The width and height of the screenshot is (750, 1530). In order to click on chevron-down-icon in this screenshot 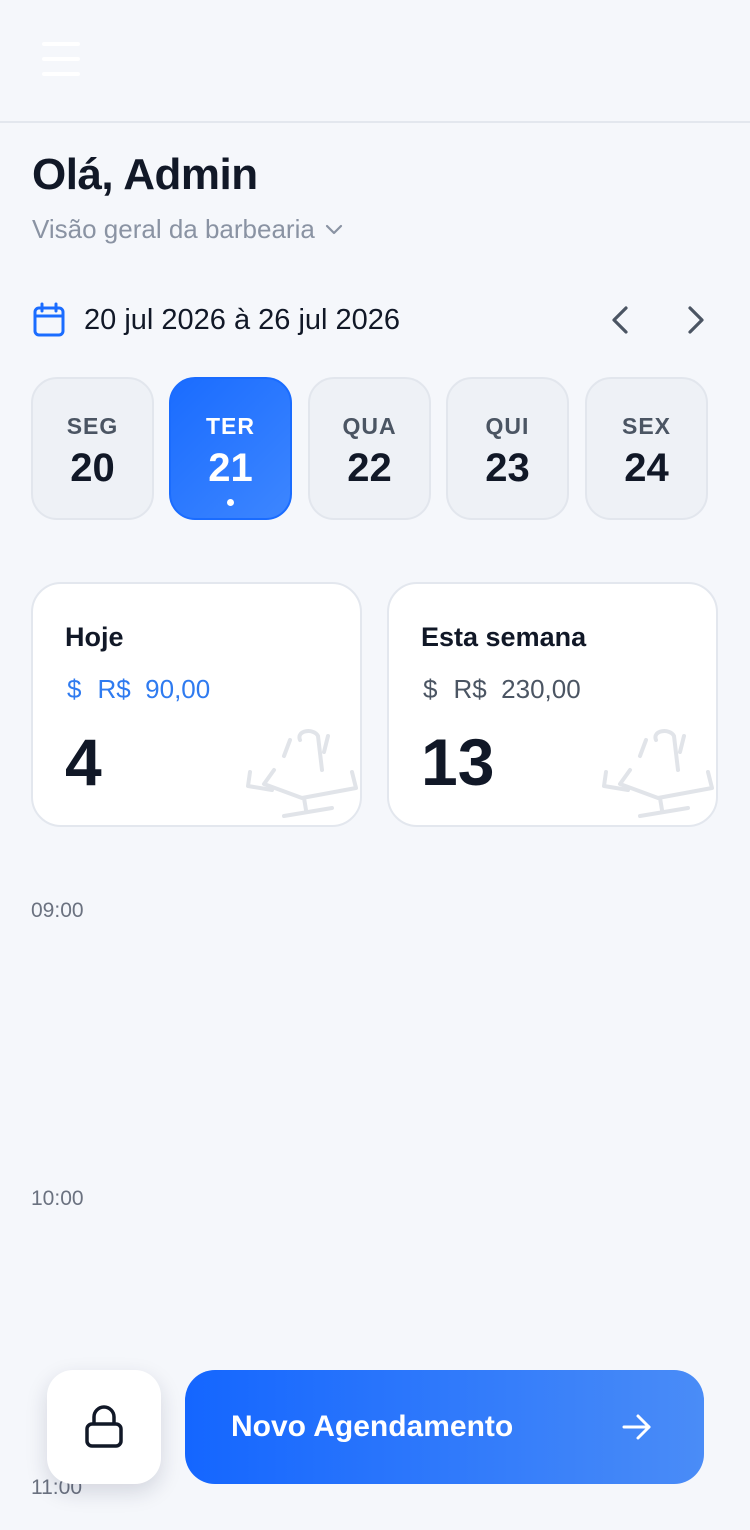, I will do `click(333, 229)`.